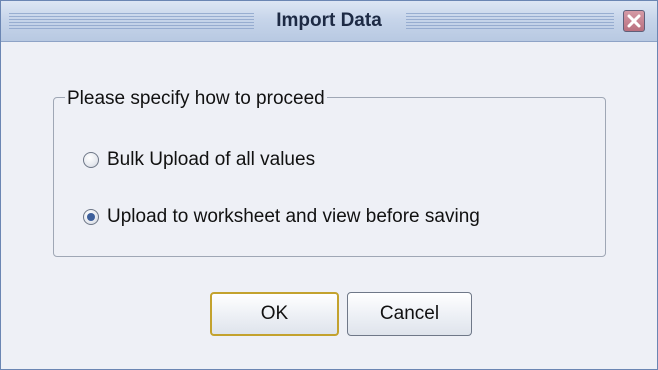  I want to click on dialog-title-container: Import Data, so click(329, 21).